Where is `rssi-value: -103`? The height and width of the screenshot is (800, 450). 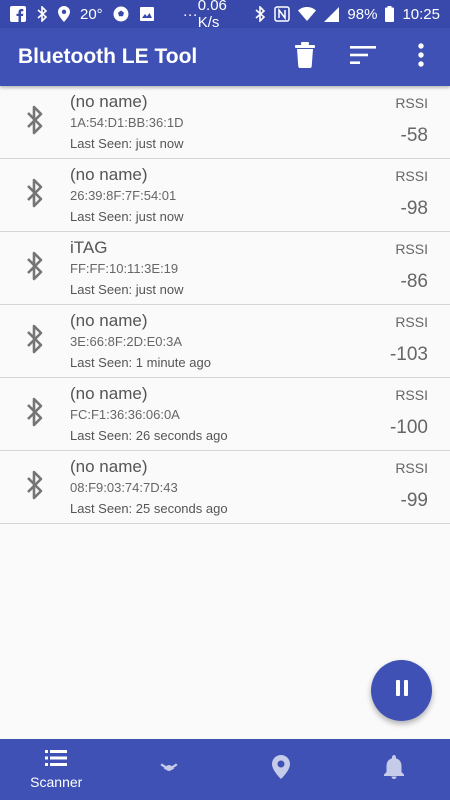
rssi-value: -103 is located at coordinates (408, 354).